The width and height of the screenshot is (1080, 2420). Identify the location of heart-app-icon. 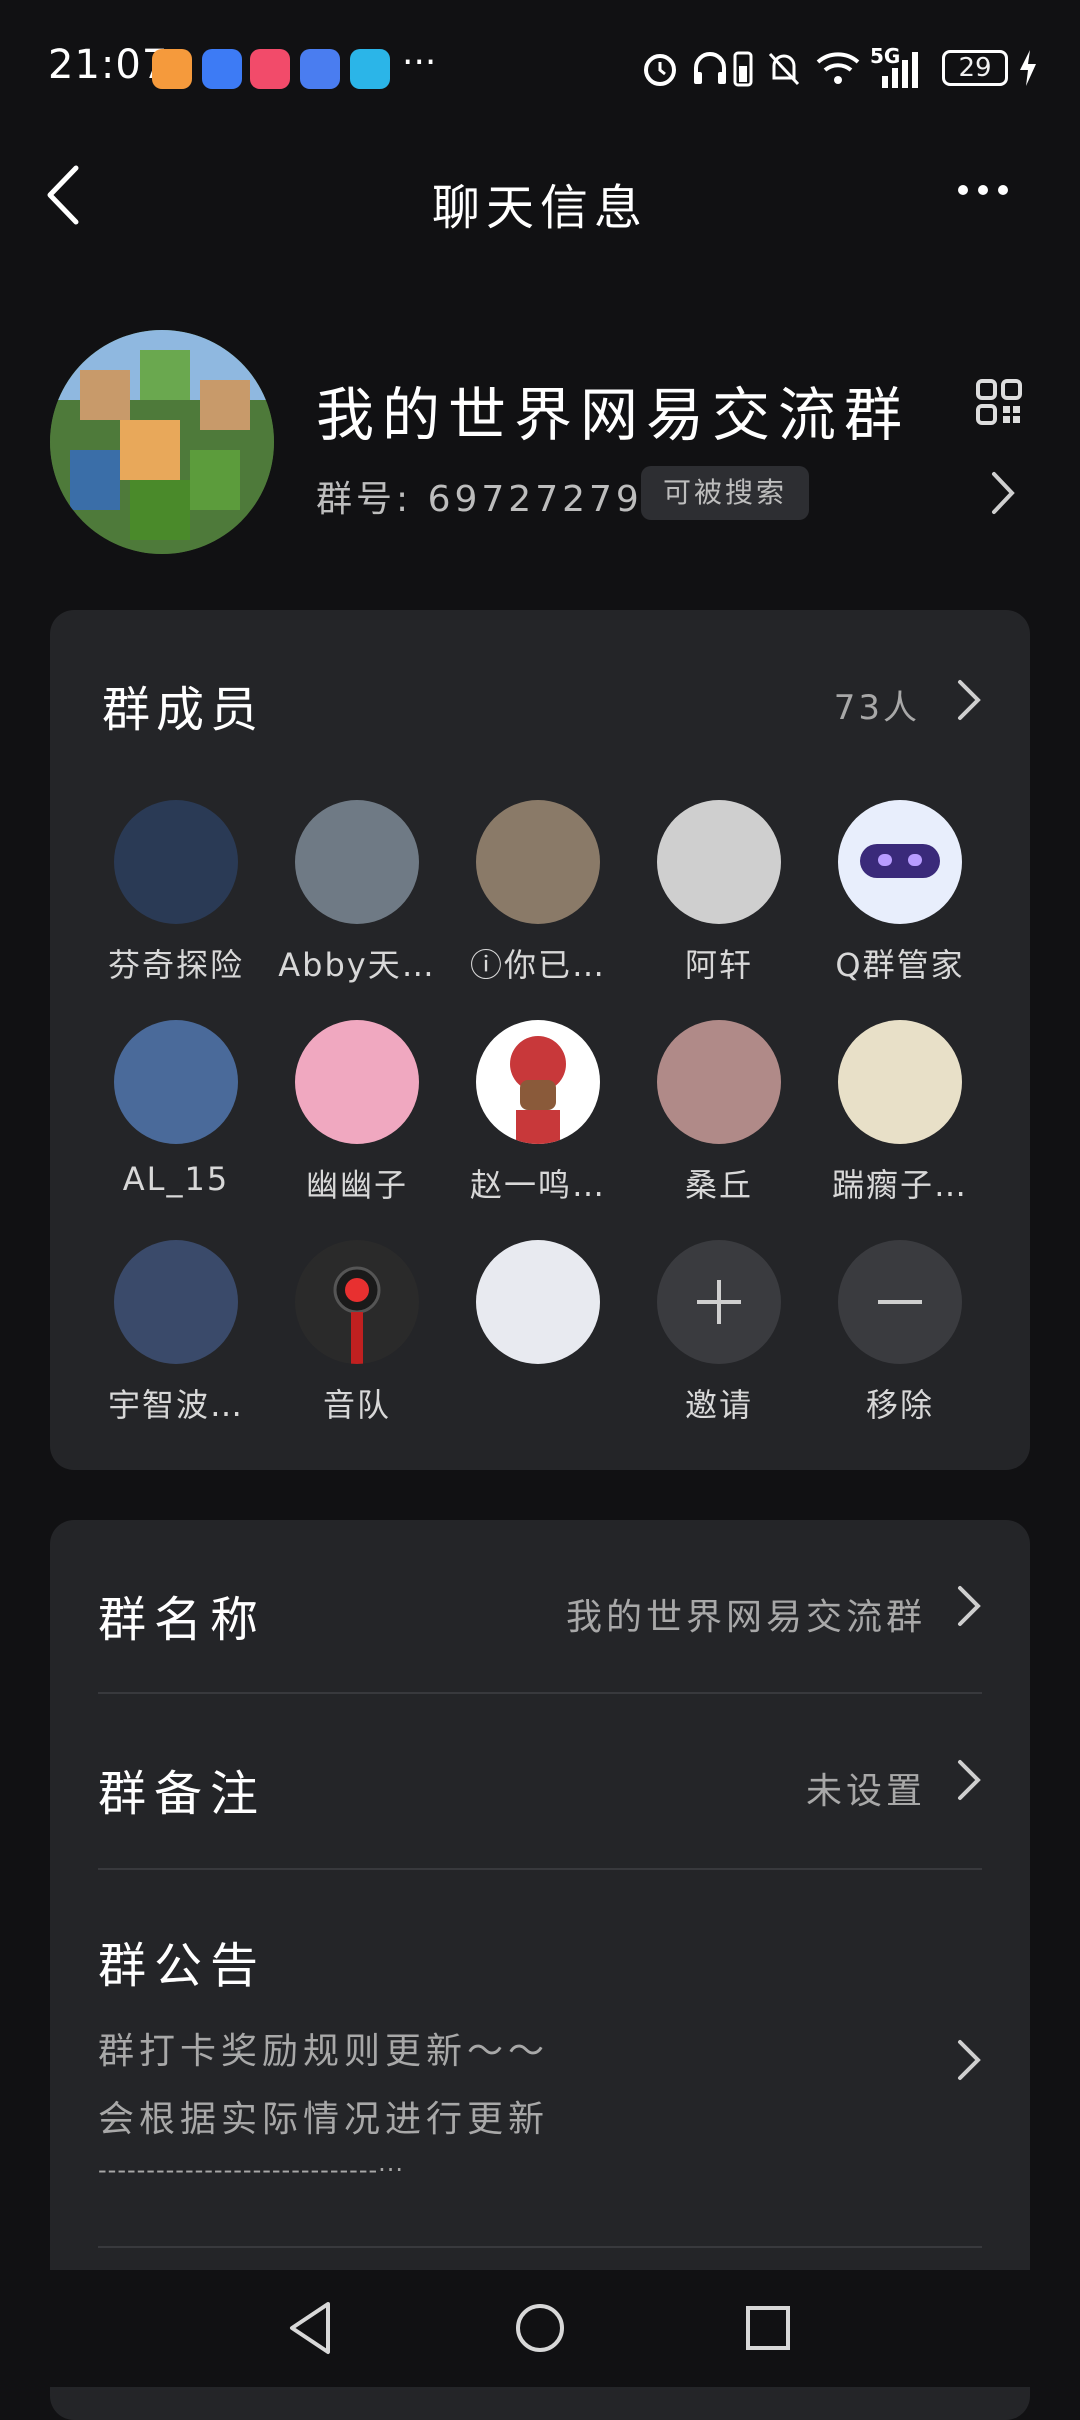
(172, 69).